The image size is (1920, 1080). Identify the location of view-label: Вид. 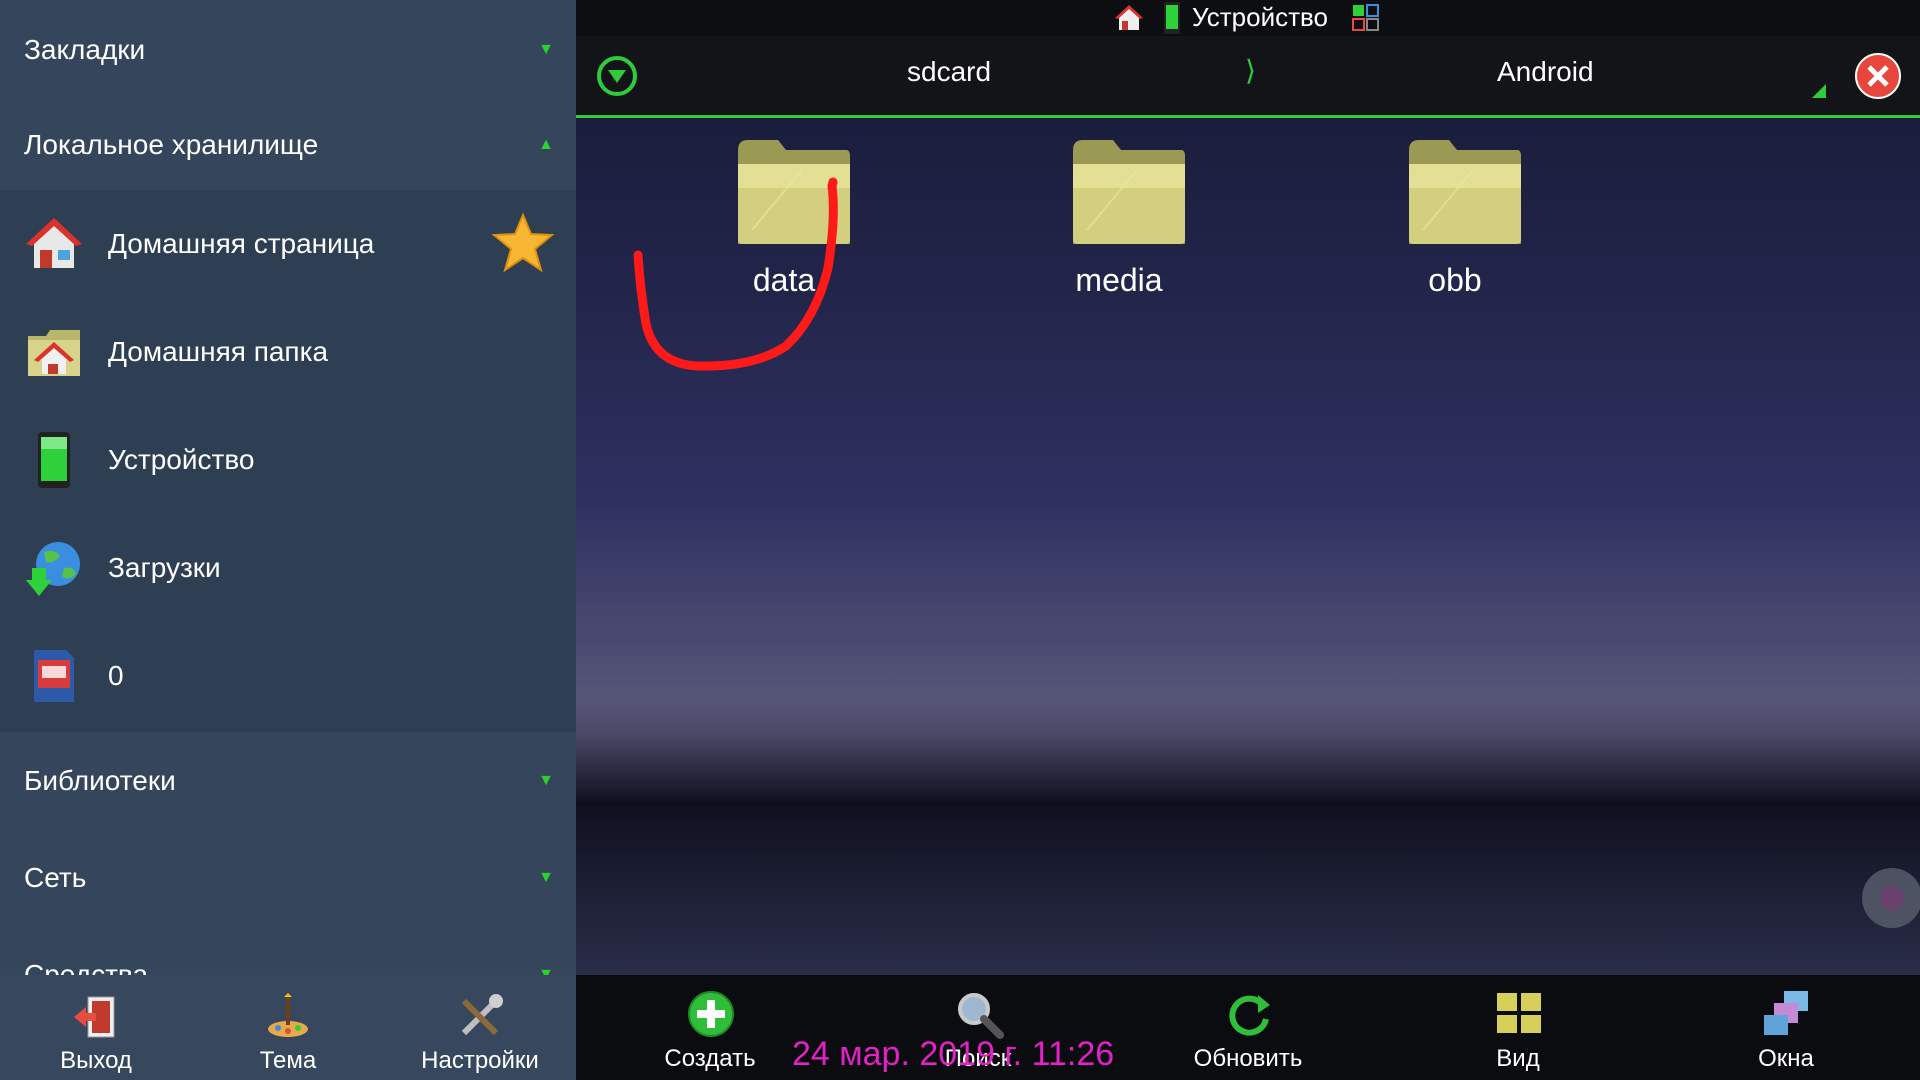
(1518, 1058).